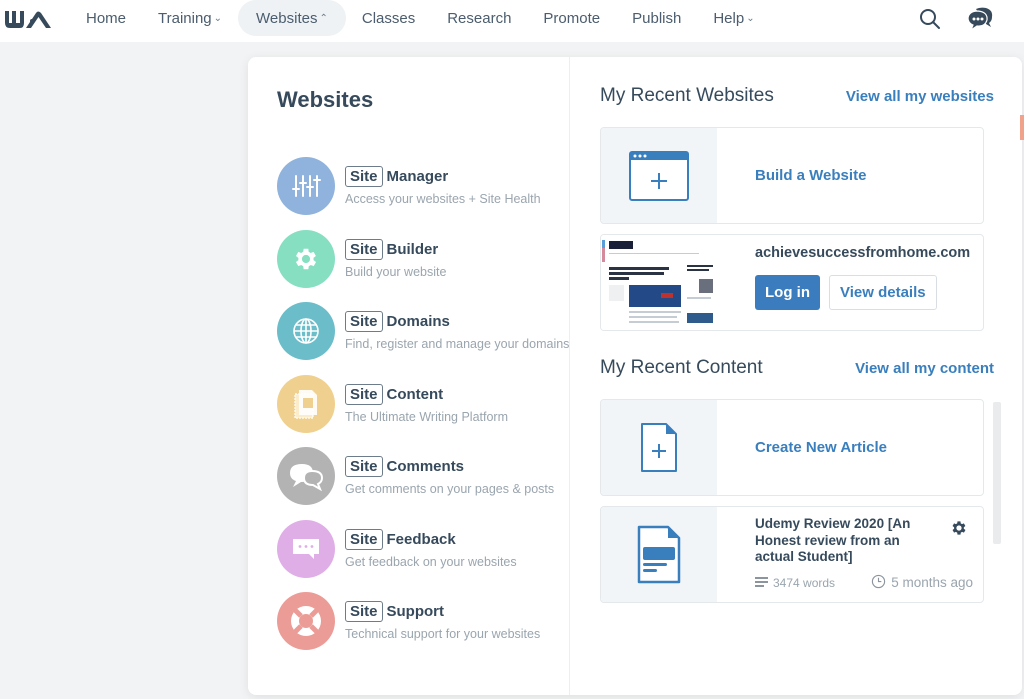  What do you see at coordinates (412, 249) in the screenshot?
I see `site-builder-label: Builder` at bounding box center [412, 249].